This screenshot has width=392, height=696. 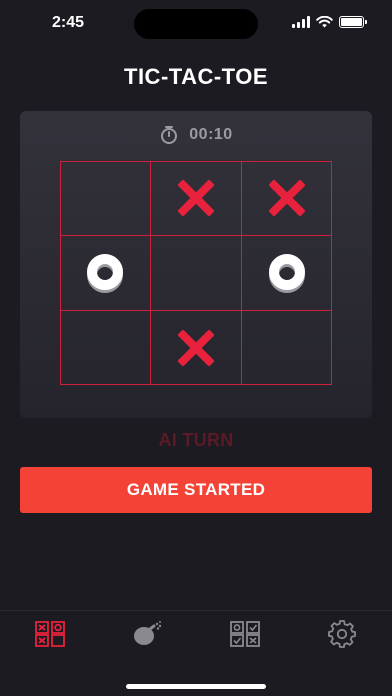 I want to click on tic-tac-toe-grid-icon, so click(x=50, y=634).